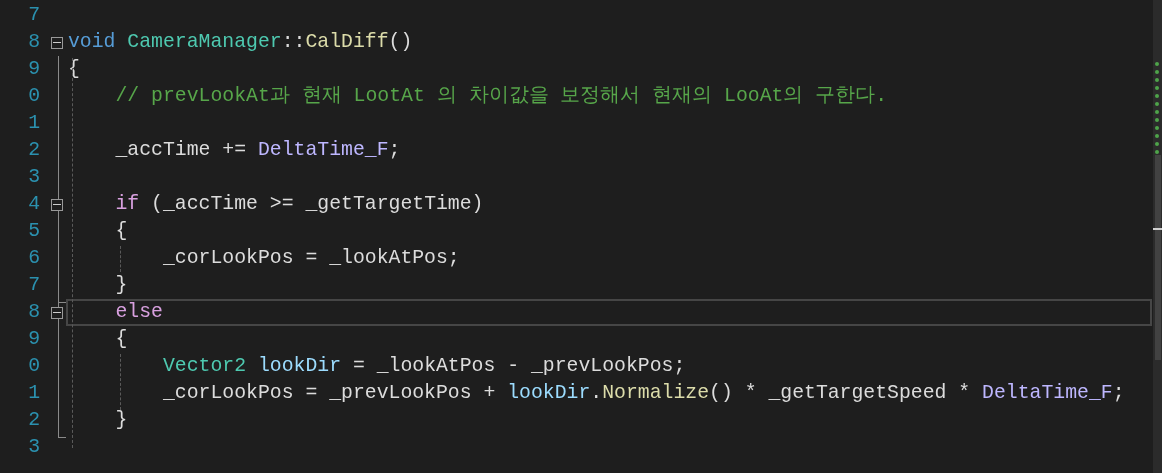  Describe the element at coordinates (33, 204) in the screenshot. I see `line-number: 4` at that location.